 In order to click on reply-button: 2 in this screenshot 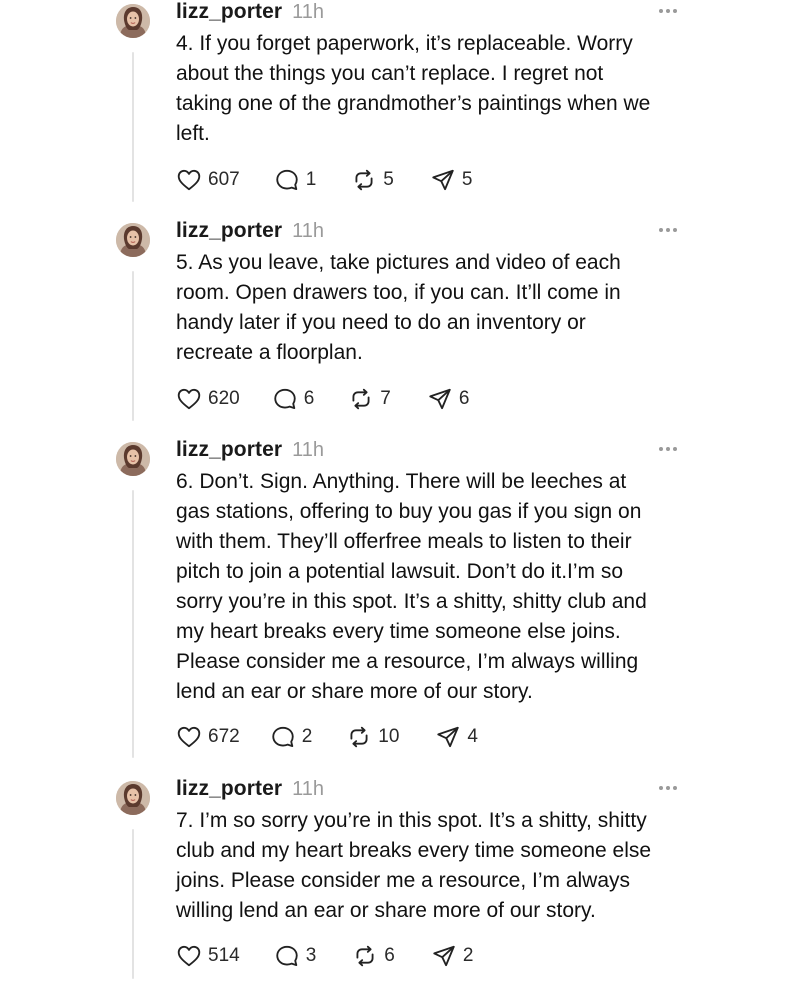, I will do `click(291, 737)`.